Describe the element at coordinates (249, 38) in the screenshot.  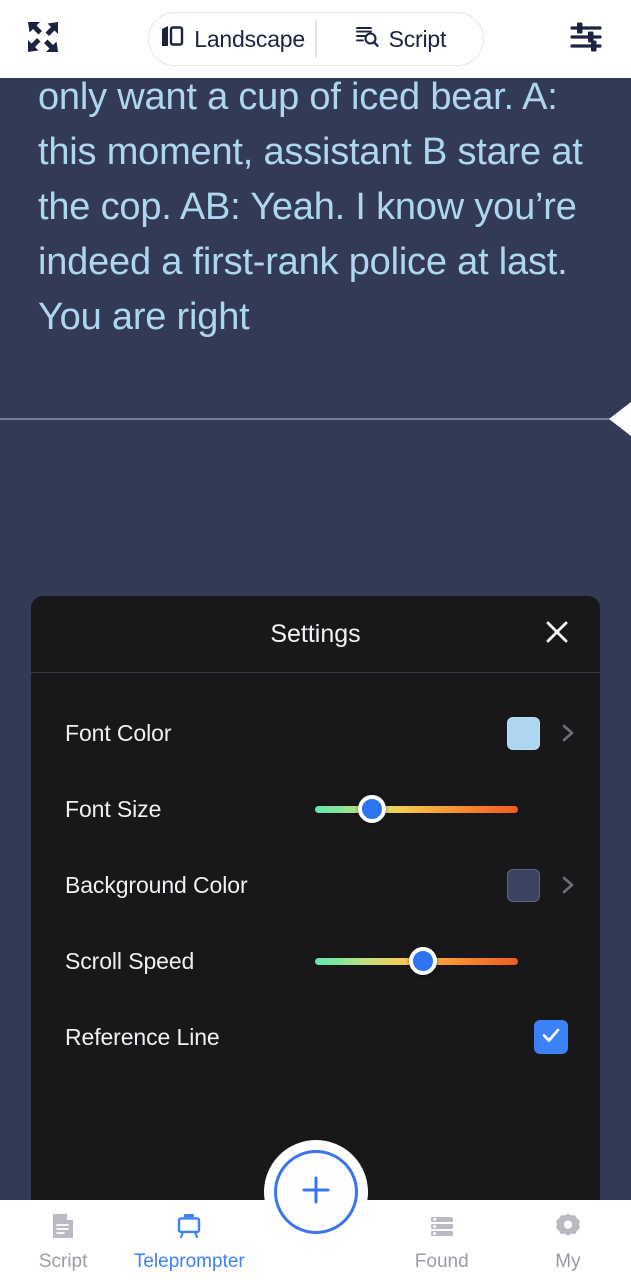
I see `tab-landscape-label: Landscape` at that location.